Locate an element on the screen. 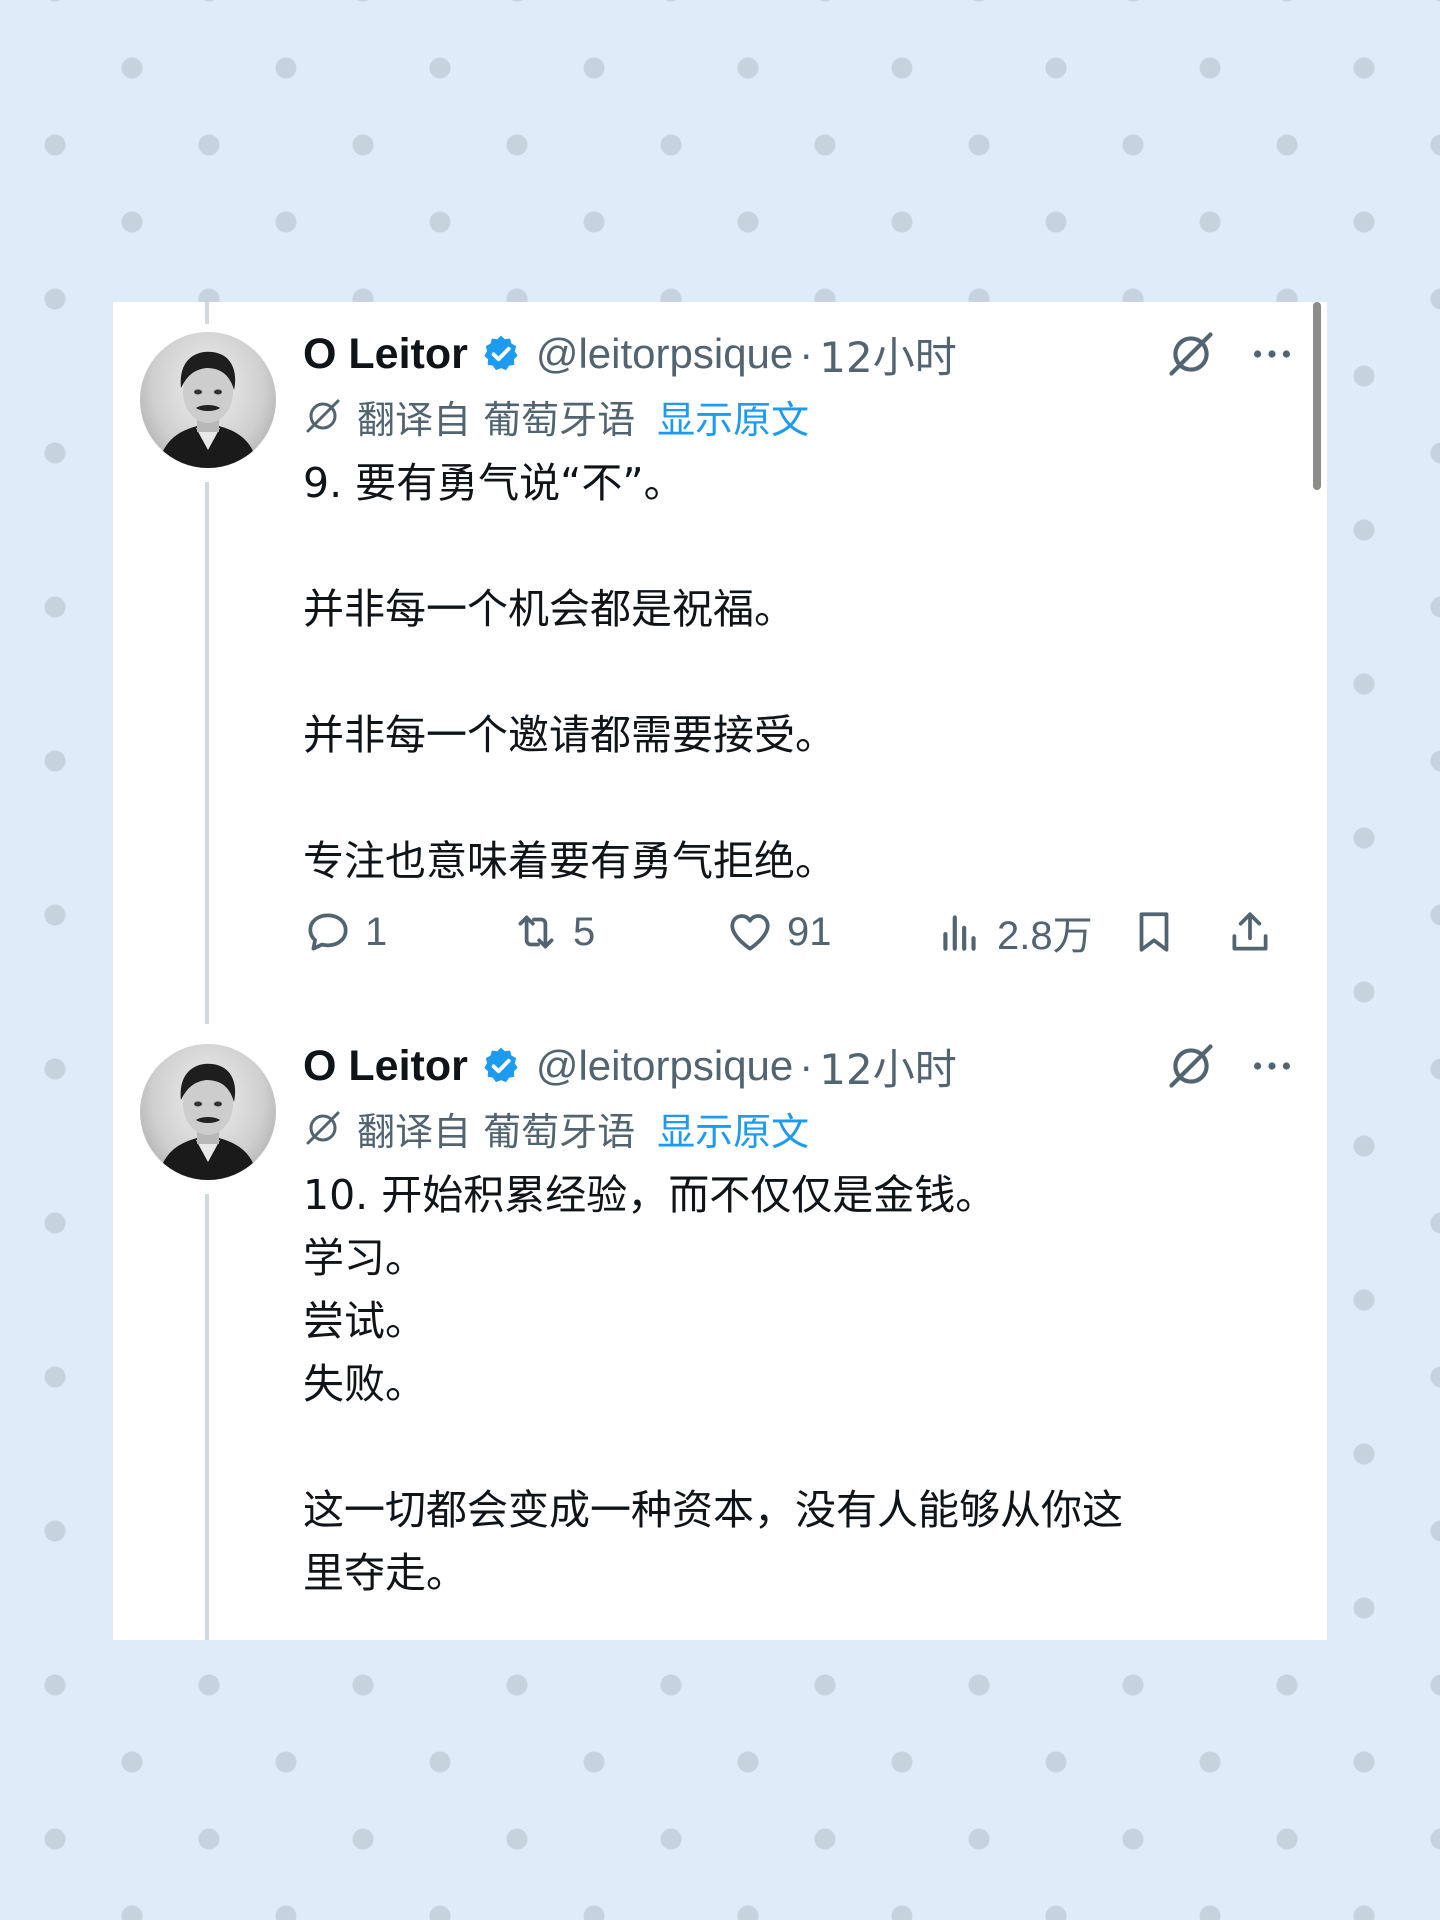 The height and width of the screenshot is (1920, 1440). bookmark-icon is located at coordinates (1154, 932).